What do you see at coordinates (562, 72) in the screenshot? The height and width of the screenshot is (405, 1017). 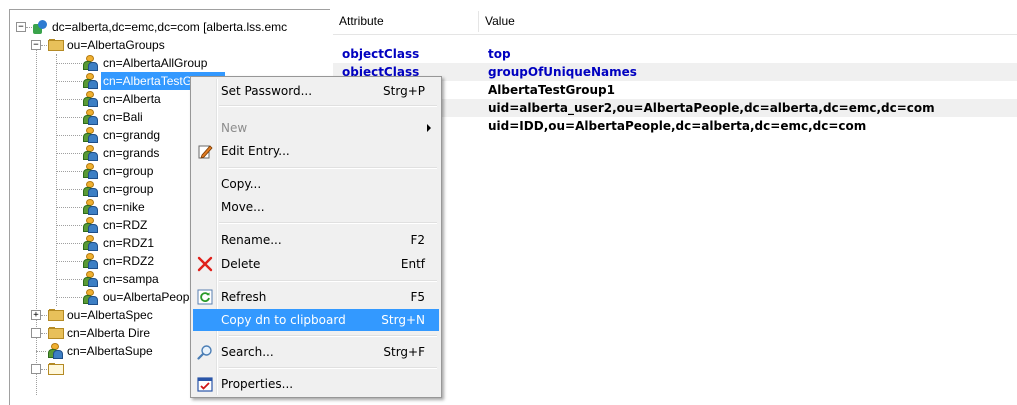 I see `attribute-value: groupOfUniqueNames` at bounding box center [562, 72].